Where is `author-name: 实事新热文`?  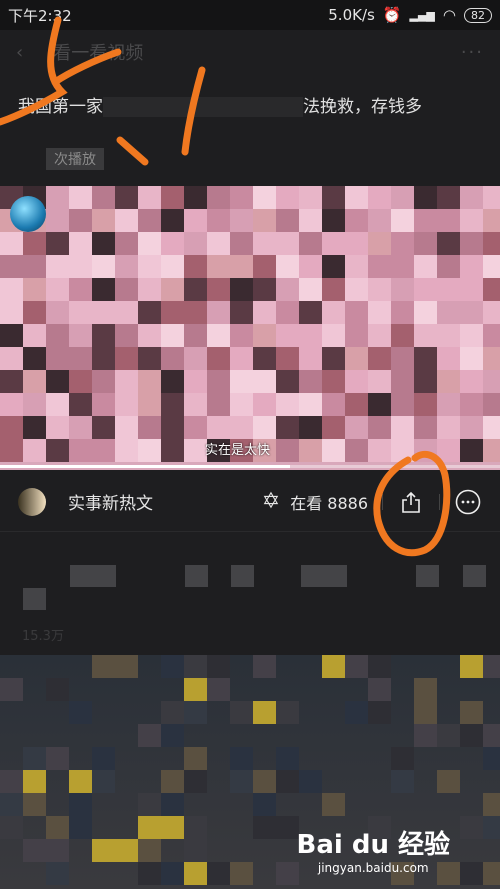
author-name: 实事新热文 is located at coordinates (110, 501).